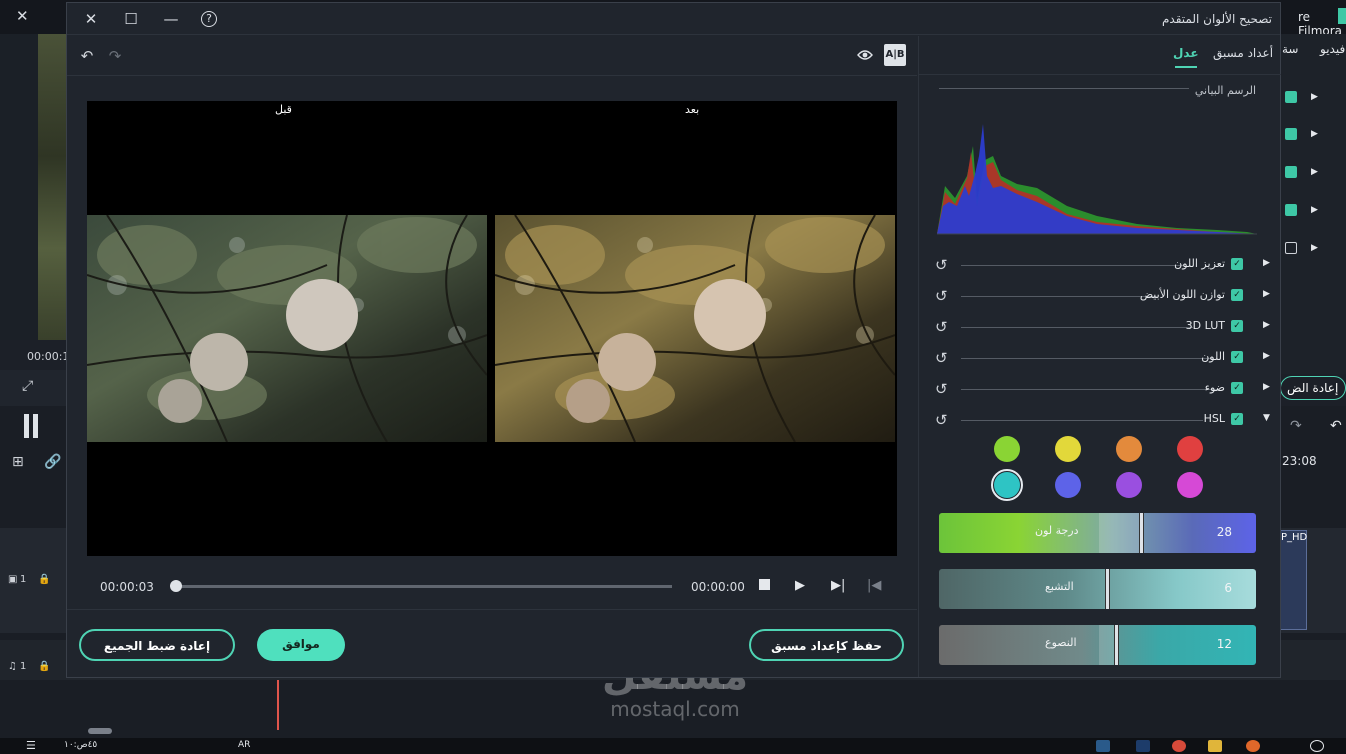 The image size is (1346, 754). I want to click on play-icon: ▶, so click(800, 585).